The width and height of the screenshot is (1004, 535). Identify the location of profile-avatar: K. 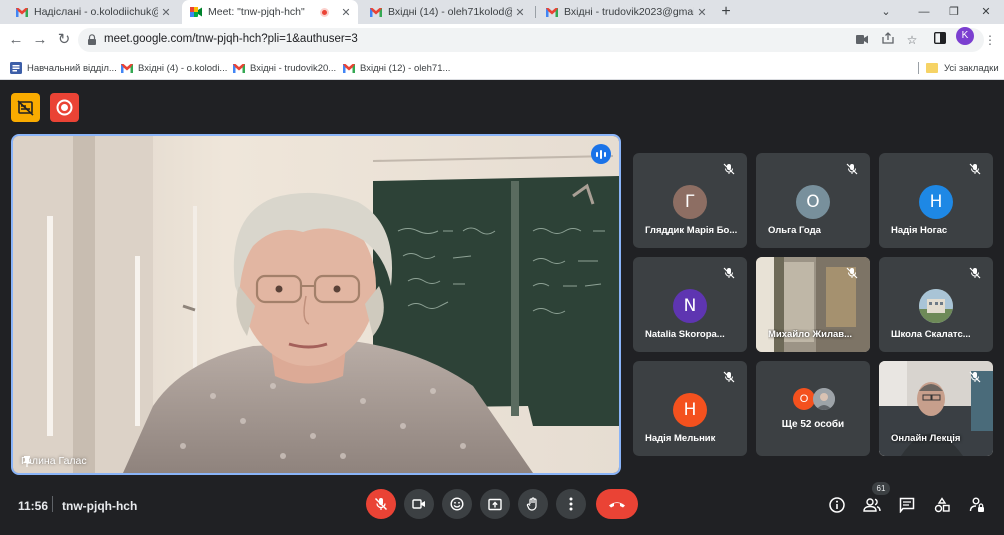
(965, 36).